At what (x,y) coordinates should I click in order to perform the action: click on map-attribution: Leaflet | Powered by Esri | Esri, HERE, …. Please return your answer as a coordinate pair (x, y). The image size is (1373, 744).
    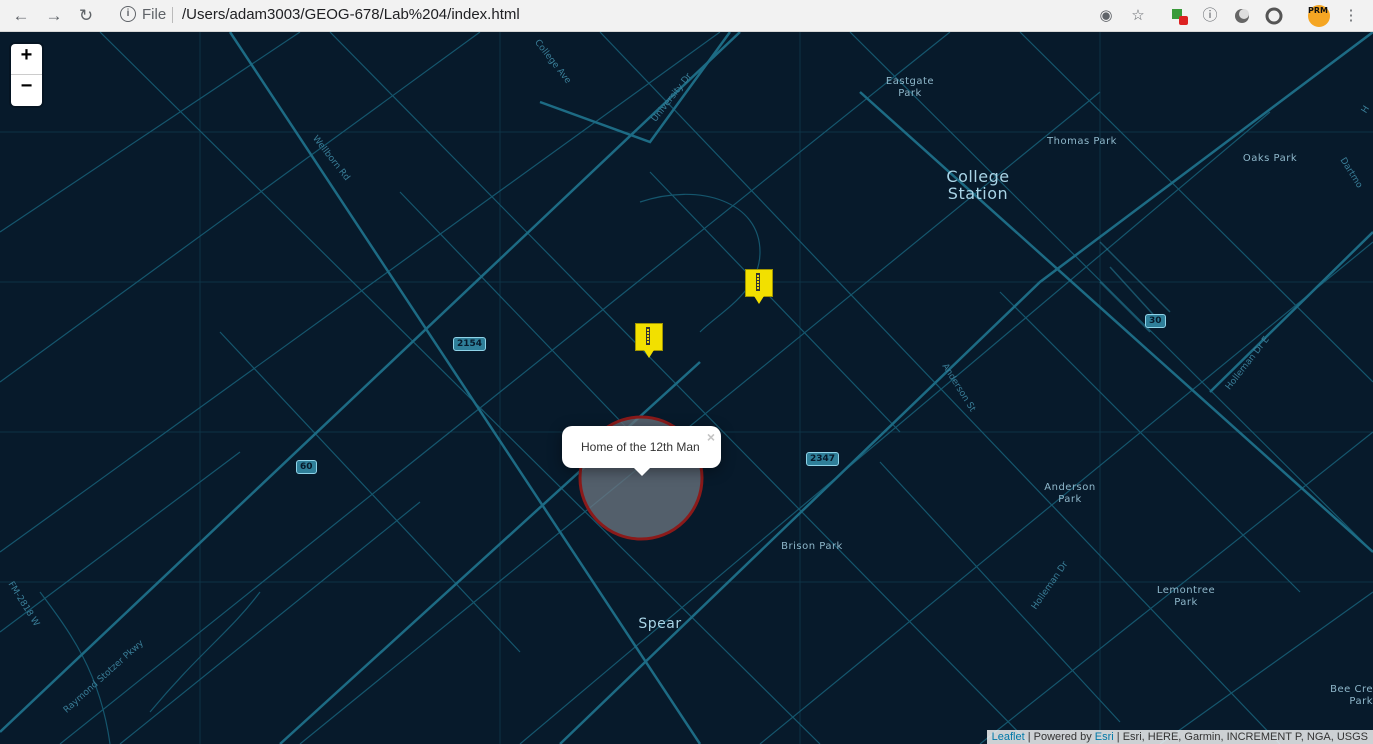
    Looking at the image, I should click on (1179, 737).